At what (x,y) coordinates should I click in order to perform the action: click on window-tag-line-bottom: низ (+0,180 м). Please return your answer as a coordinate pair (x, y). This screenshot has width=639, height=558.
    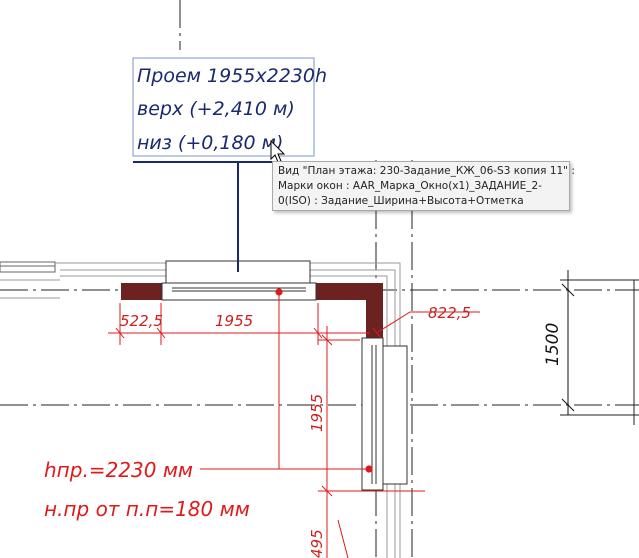
    Looking at the image, I should click on (210, 143).